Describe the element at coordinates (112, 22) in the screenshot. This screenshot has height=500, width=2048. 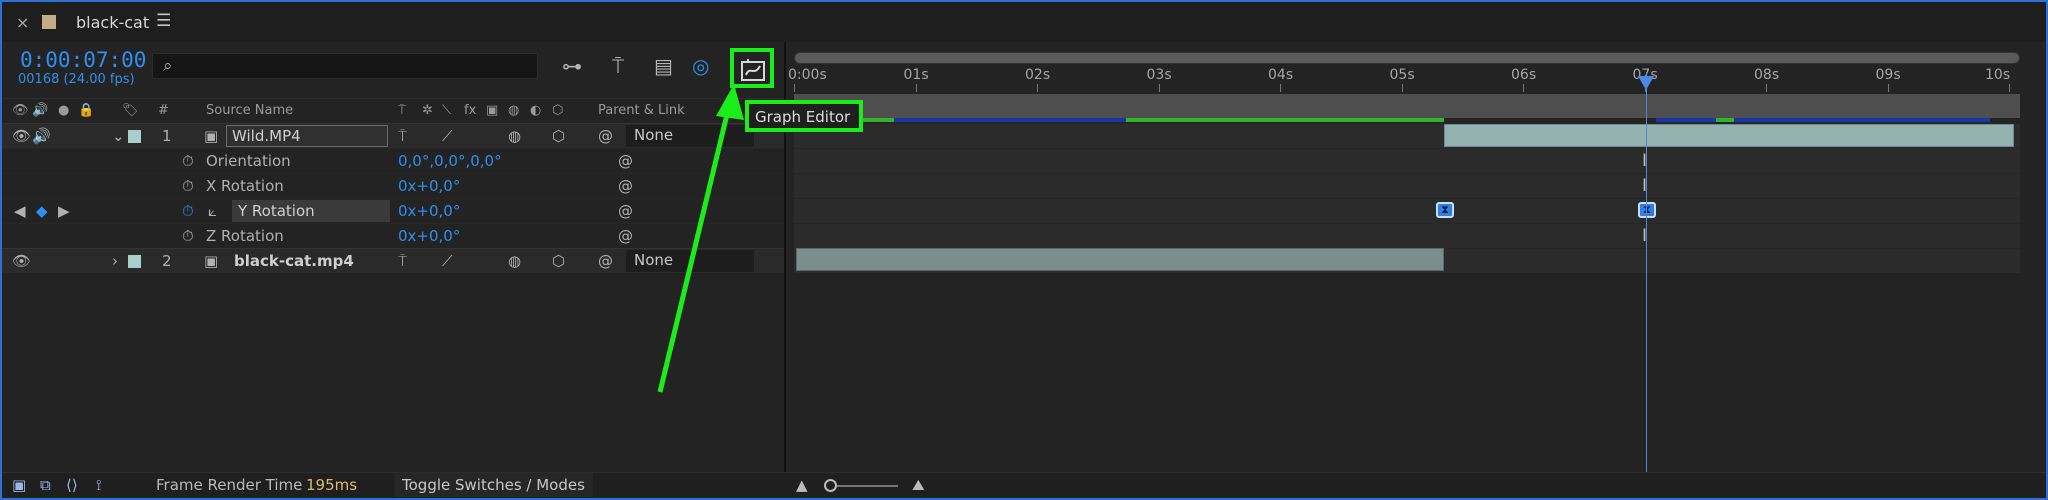
I see `comp-tab-title: black-cat` at that location.